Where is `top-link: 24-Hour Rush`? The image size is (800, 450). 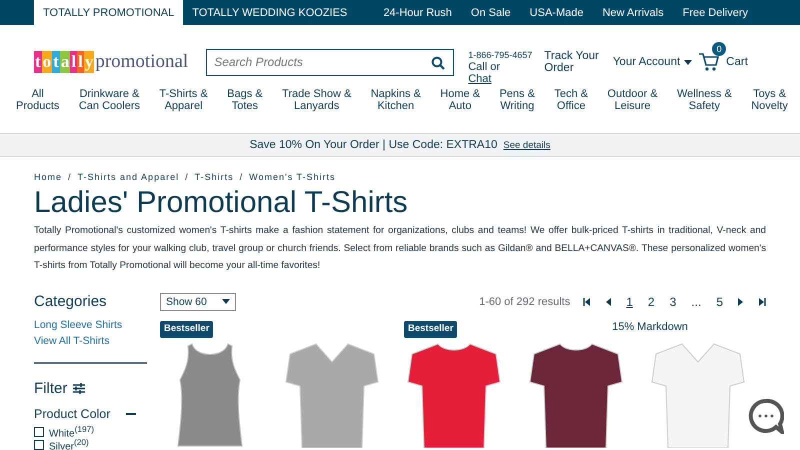
top-link: 24-Hour Rush is located at coordinates (417, 12).